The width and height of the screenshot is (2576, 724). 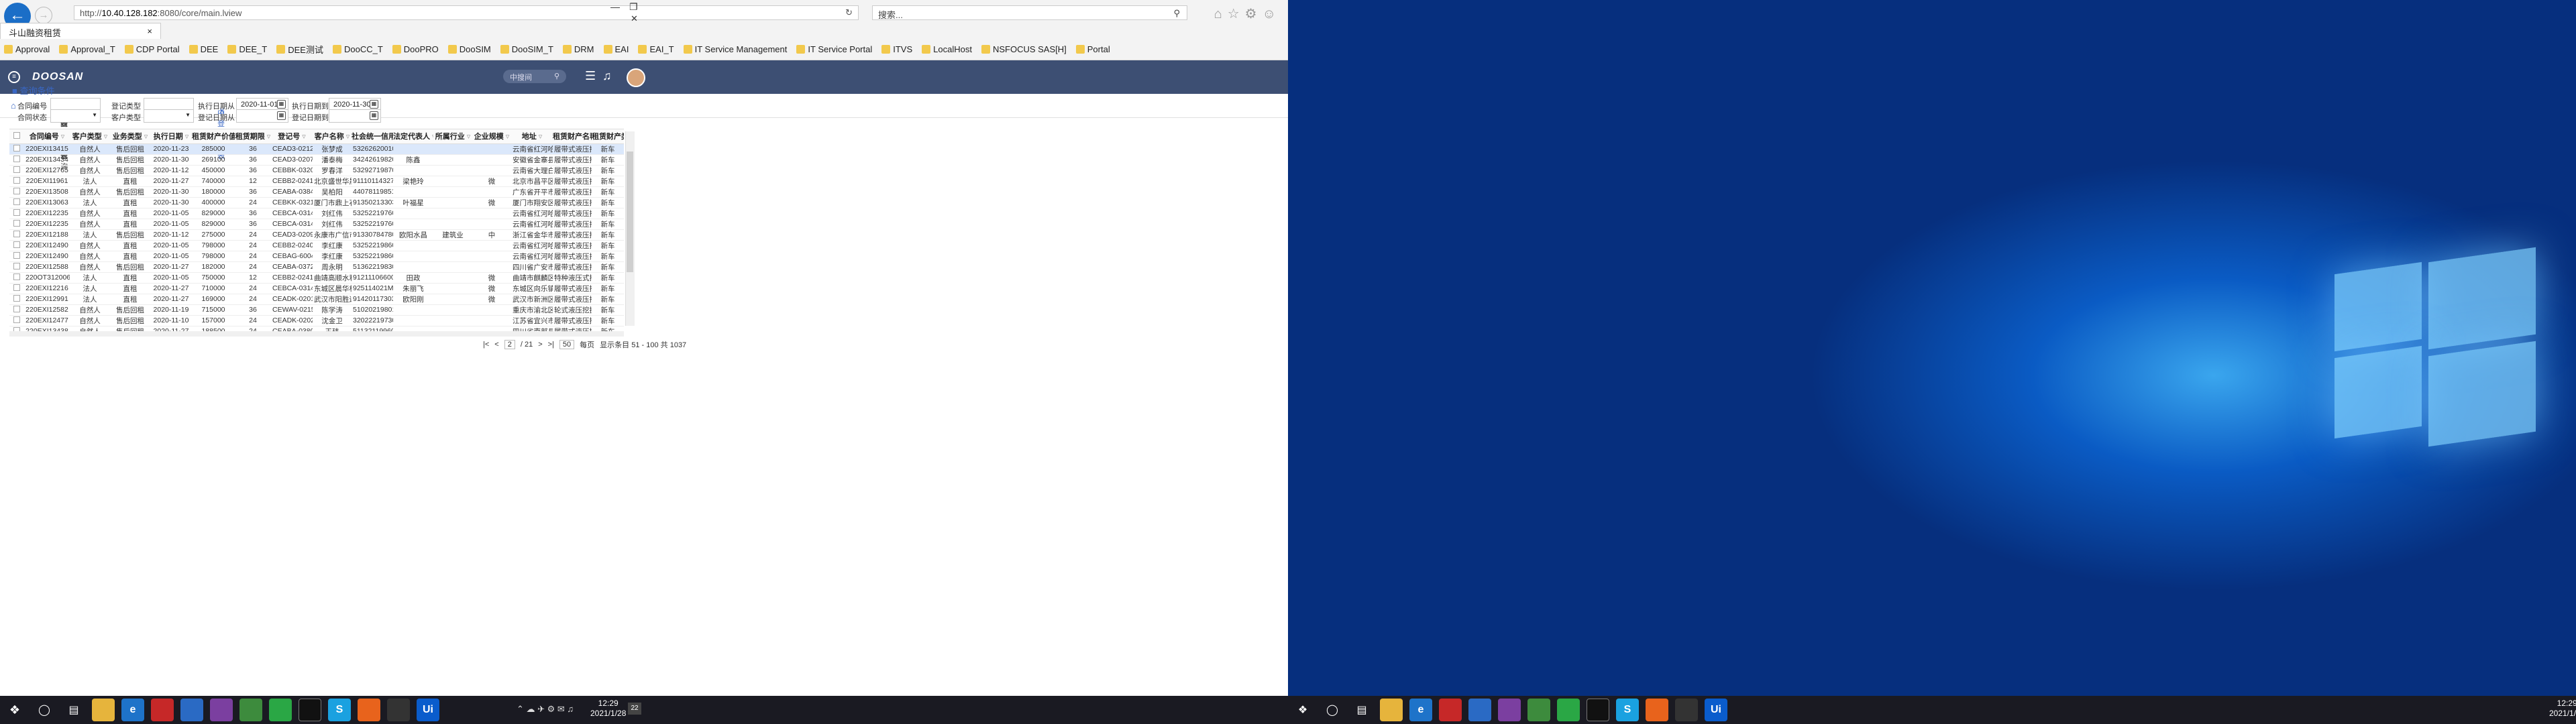 What do you see at coordinates (15, 91) in the screenshot?
I see `collapse-icon: ■` at bounding box center [15, 91].